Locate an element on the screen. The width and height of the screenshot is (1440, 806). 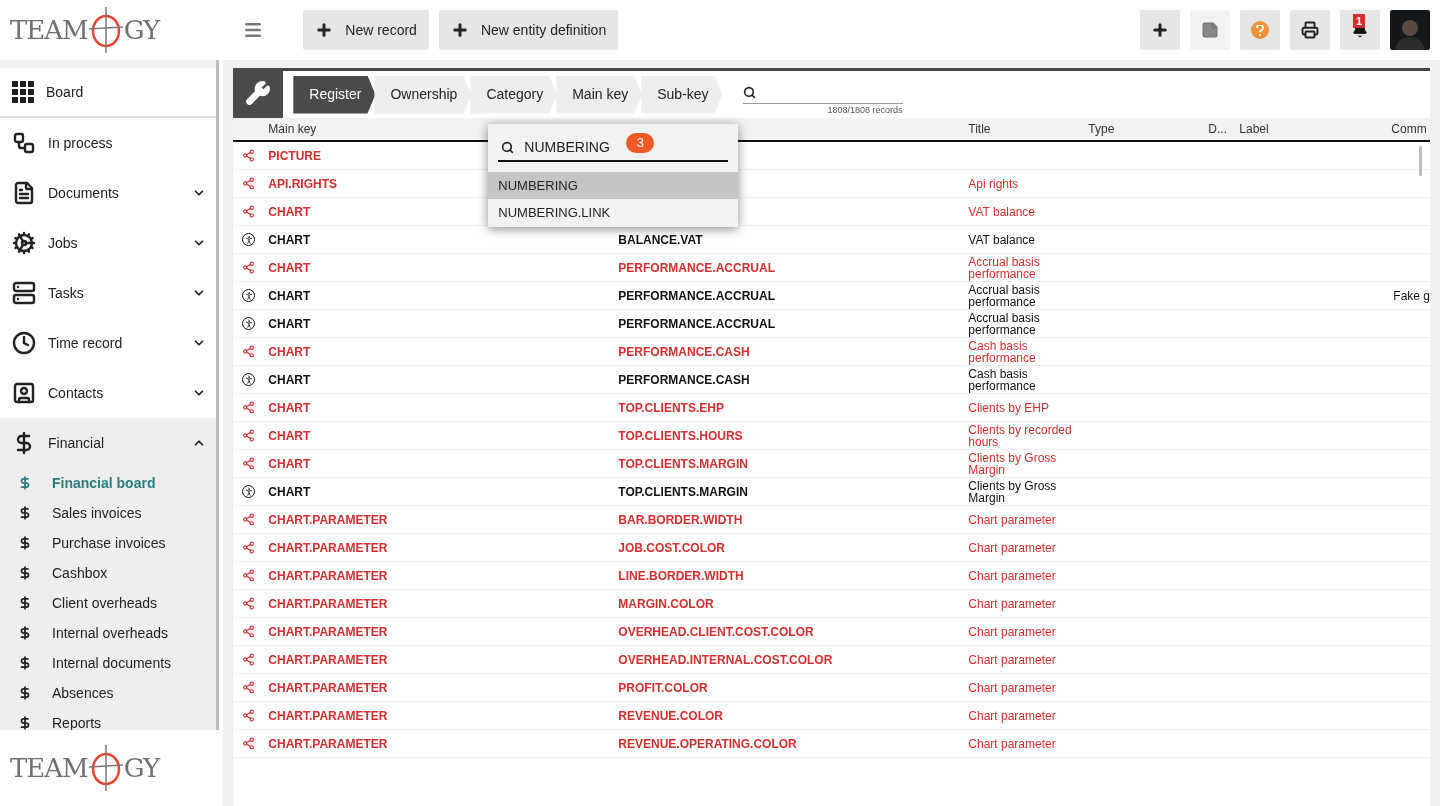
column-header: Comm is located at coordinates (1410, 129).